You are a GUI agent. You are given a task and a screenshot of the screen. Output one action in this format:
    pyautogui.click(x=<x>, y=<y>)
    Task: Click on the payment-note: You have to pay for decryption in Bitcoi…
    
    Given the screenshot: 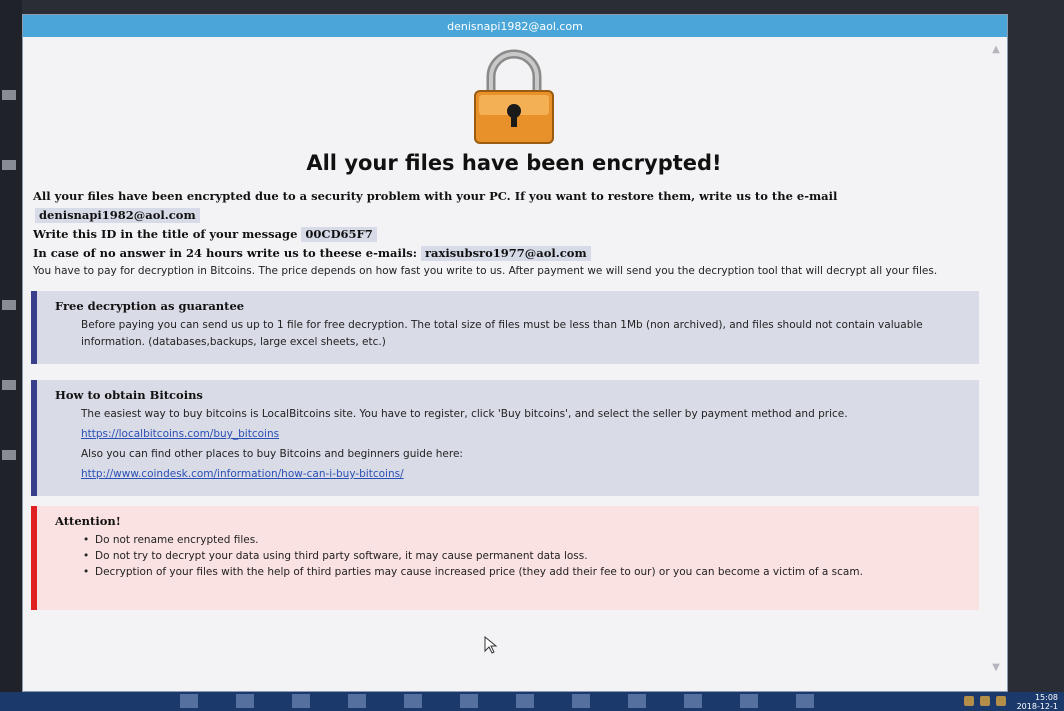 What is the action you would take?
    pyautogui.click(x=485, y=271)
    